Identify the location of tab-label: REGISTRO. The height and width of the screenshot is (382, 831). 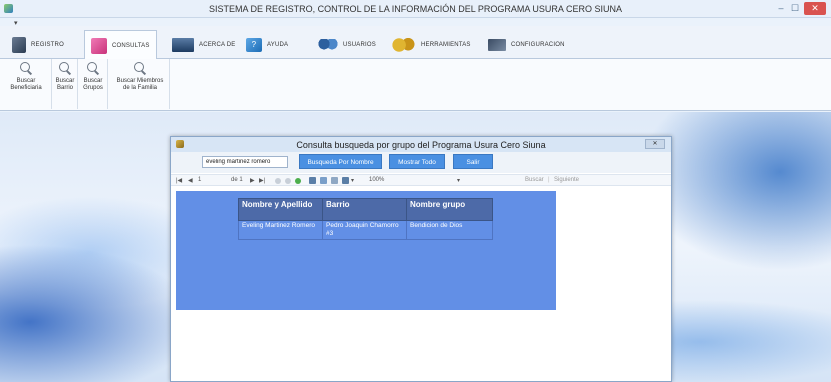
(47, 44).